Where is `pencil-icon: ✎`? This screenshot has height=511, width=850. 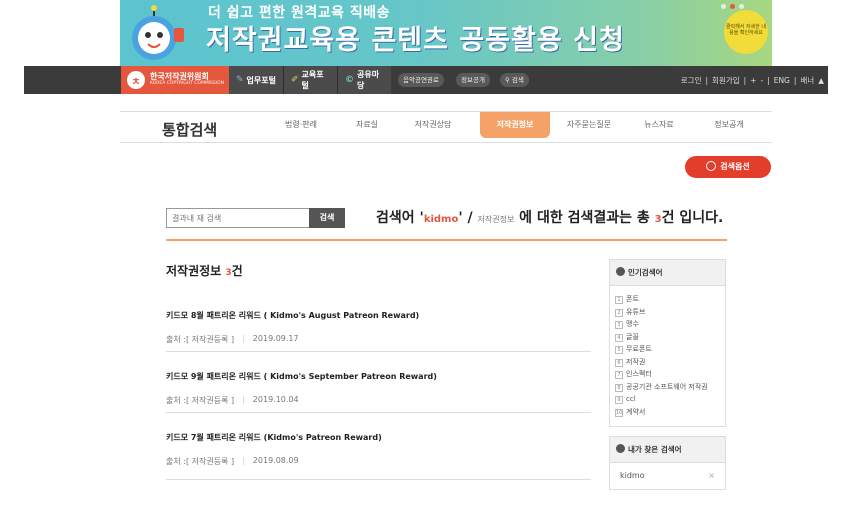 pencil-icon: ✎ is located at coordinates (240, 80).